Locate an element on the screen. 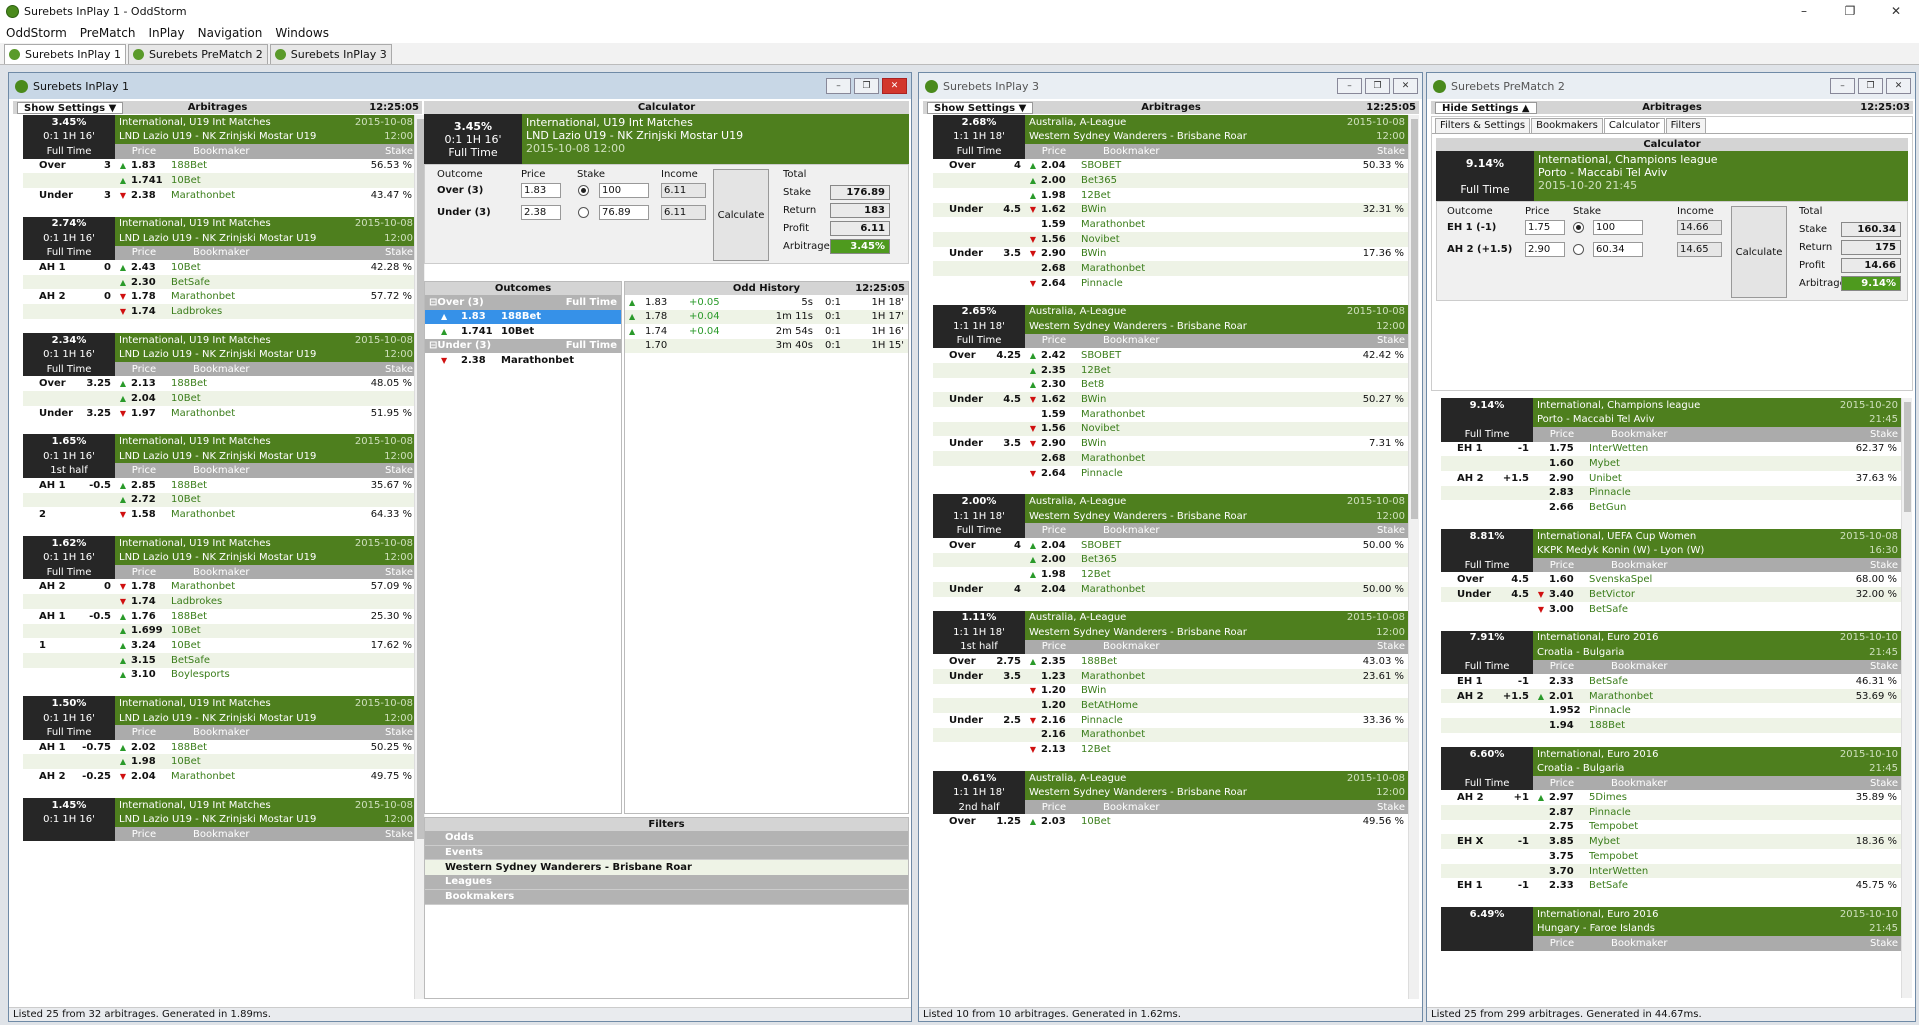 The image size is (1919, 1025). price-1-input: 1.83 is located at coordinates (541, 190).